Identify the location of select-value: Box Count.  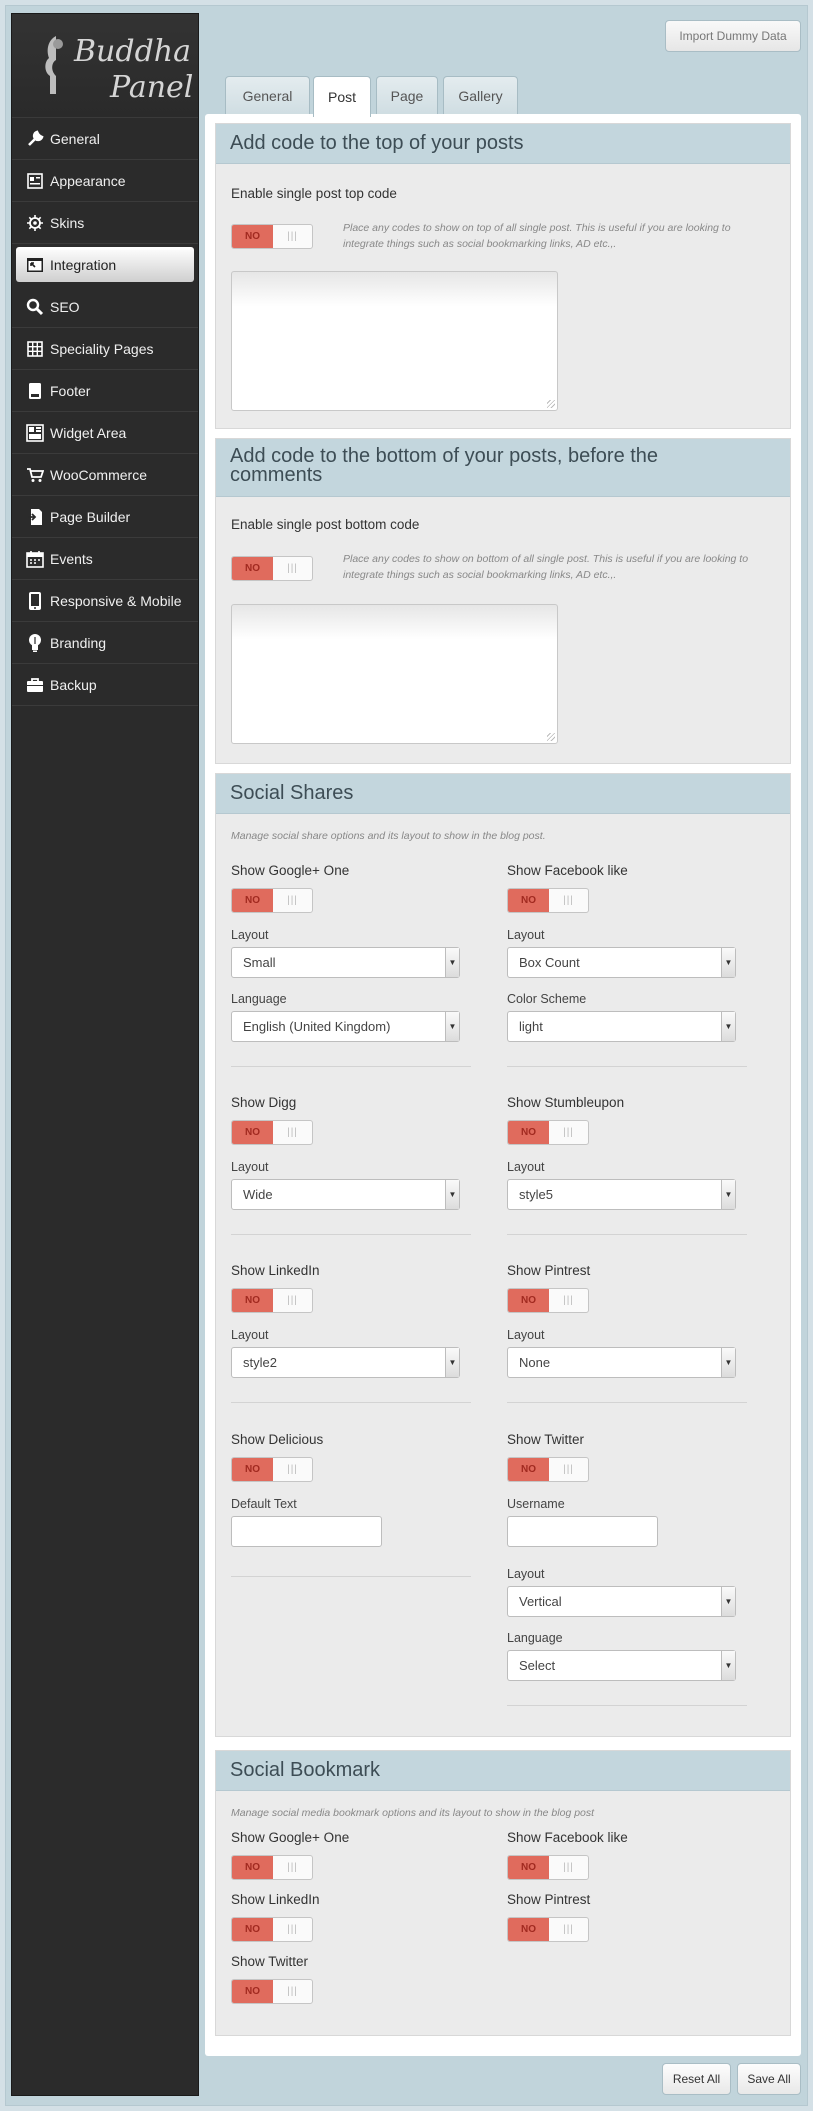
(549, 962).